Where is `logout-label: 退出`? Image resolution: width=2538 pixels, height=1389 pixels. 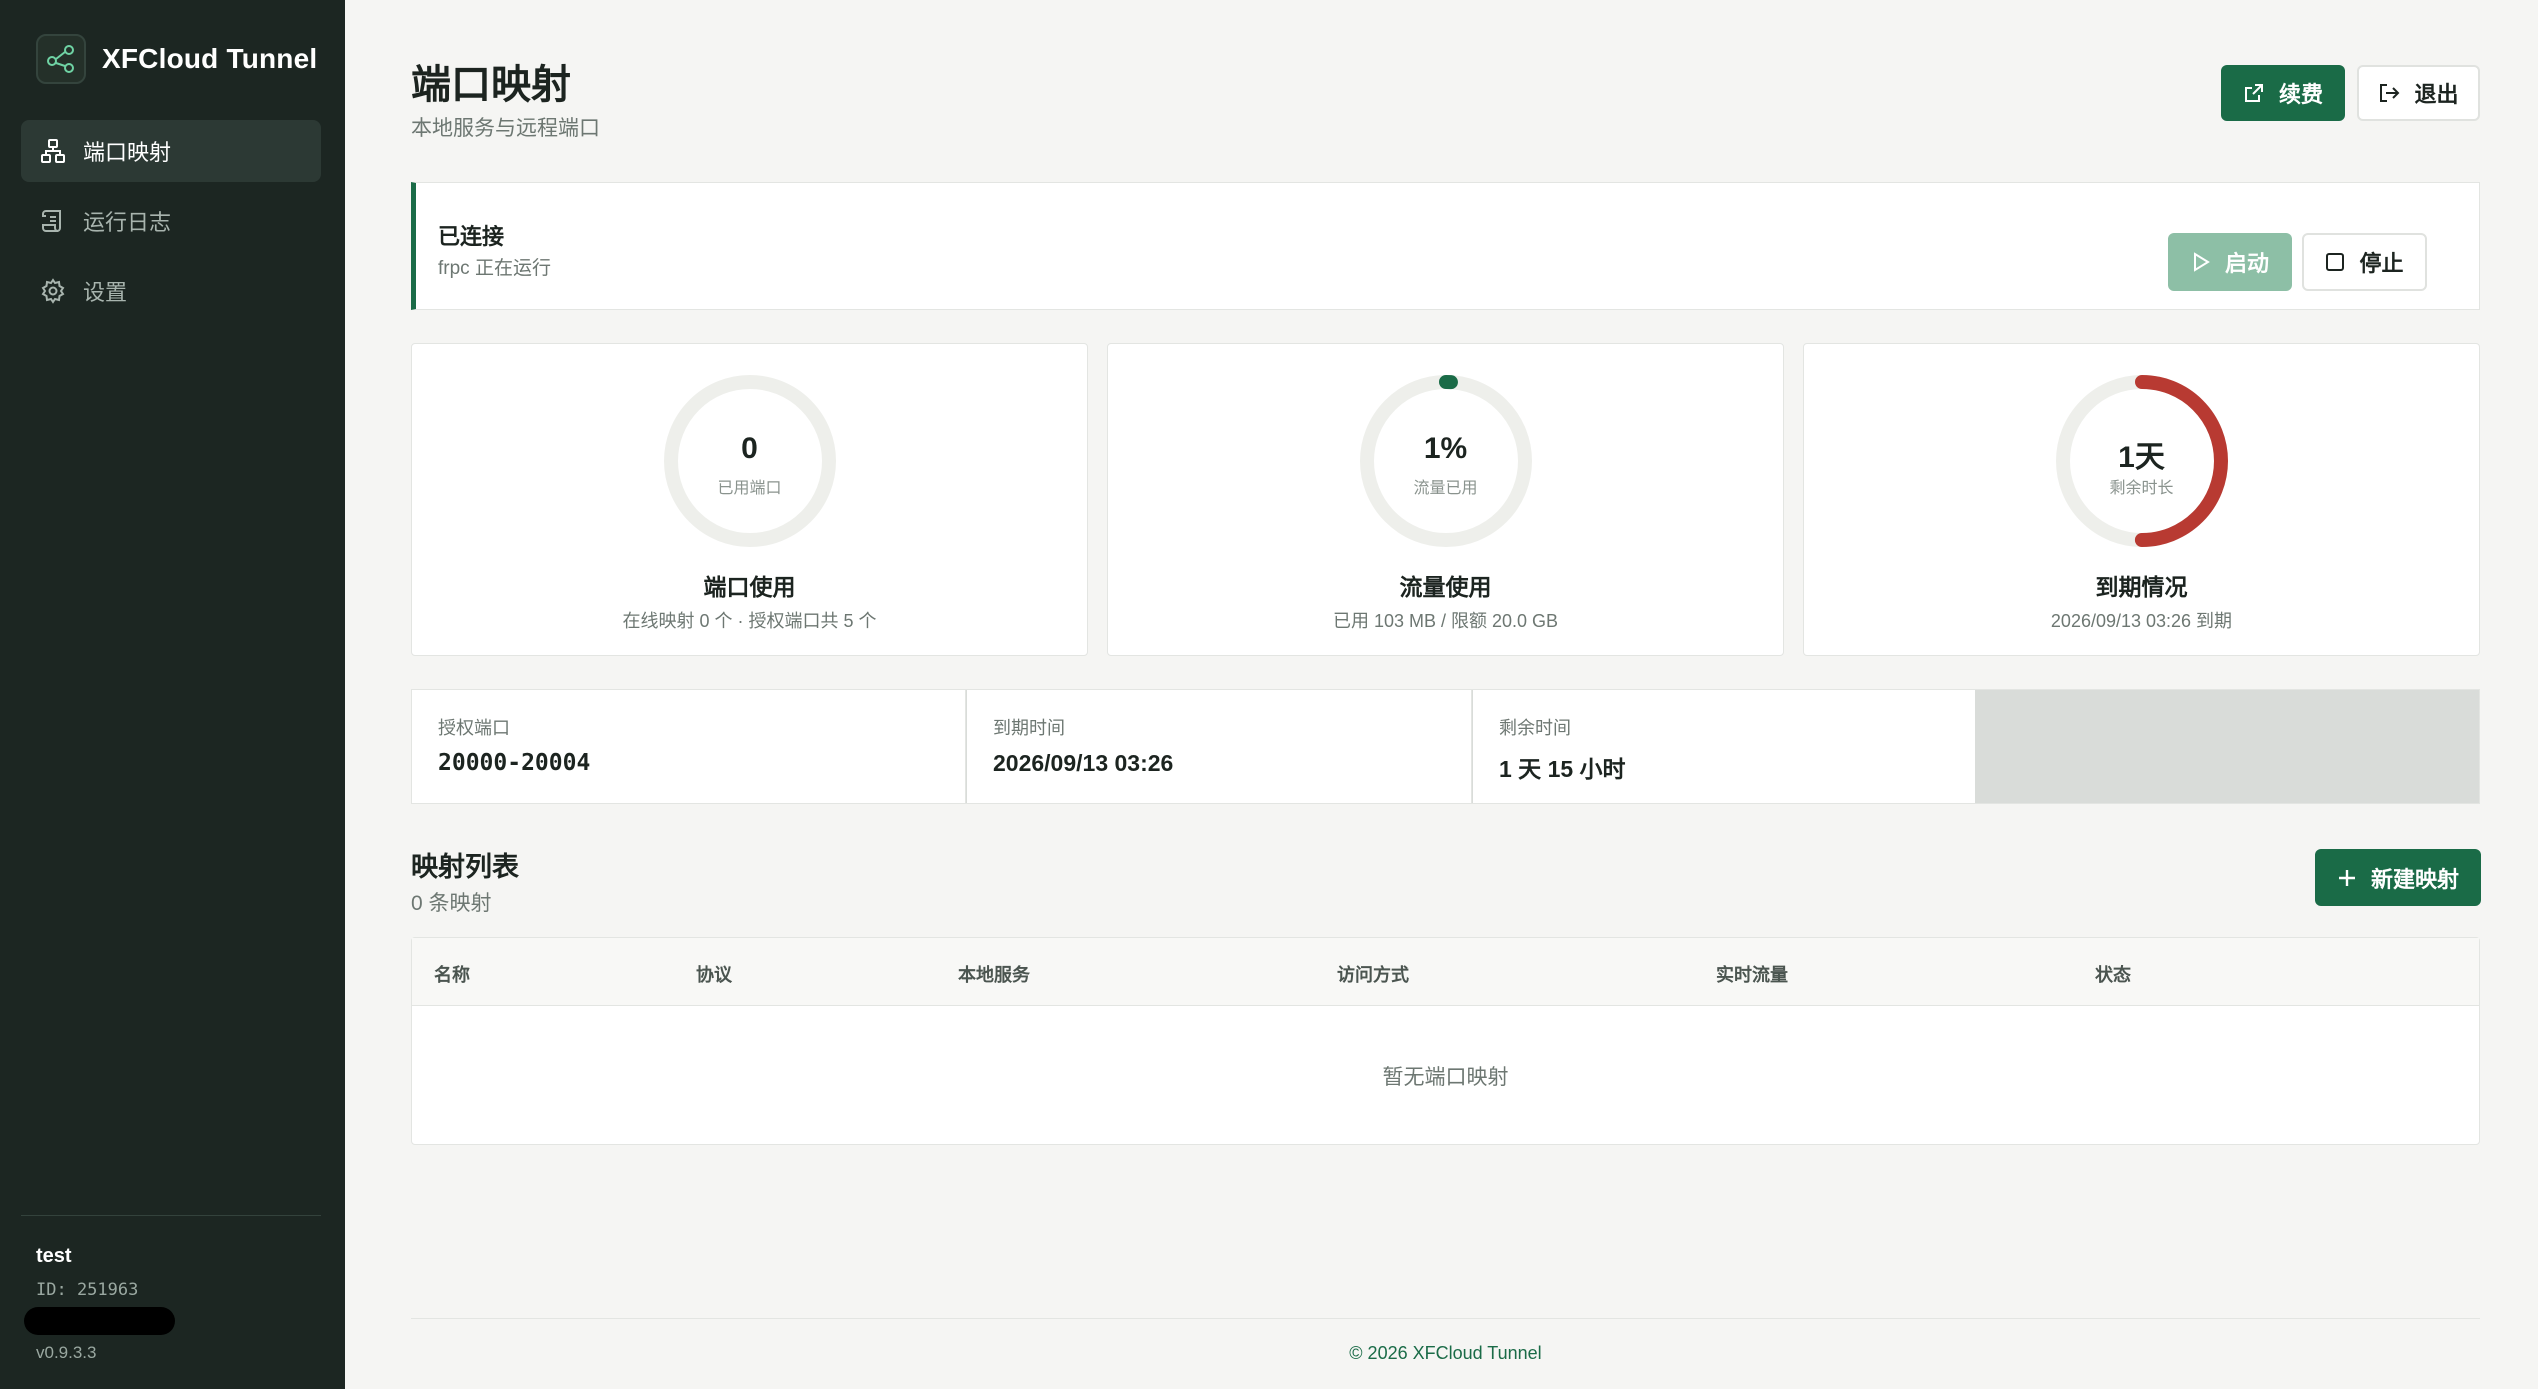
logout-label: 退出 is located at coordinates (2436, 94).